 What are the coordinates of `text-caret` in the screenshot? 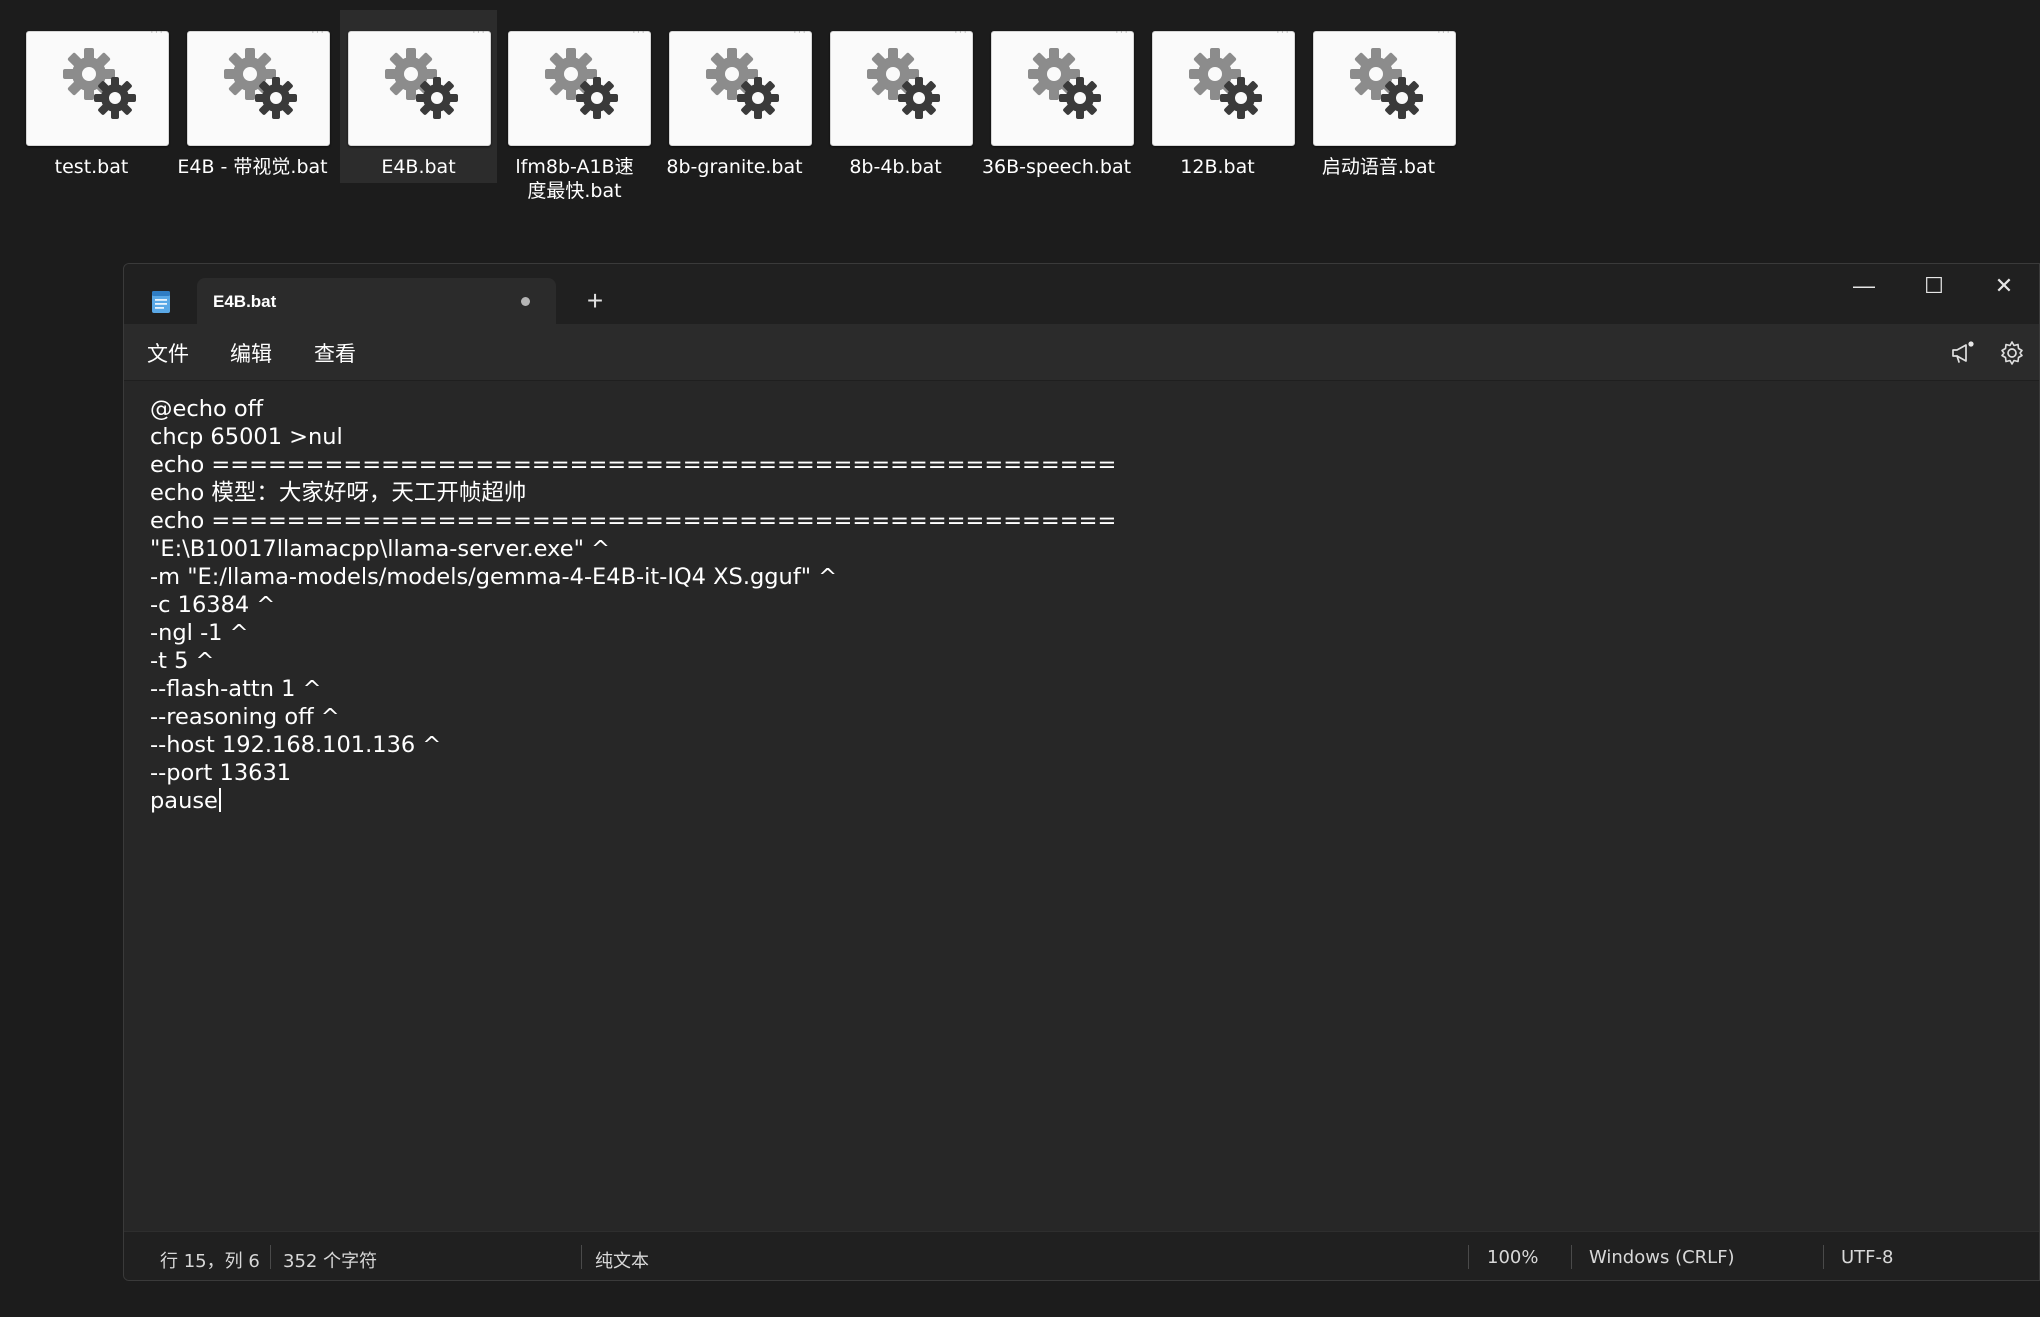 It's located at (219, 800).